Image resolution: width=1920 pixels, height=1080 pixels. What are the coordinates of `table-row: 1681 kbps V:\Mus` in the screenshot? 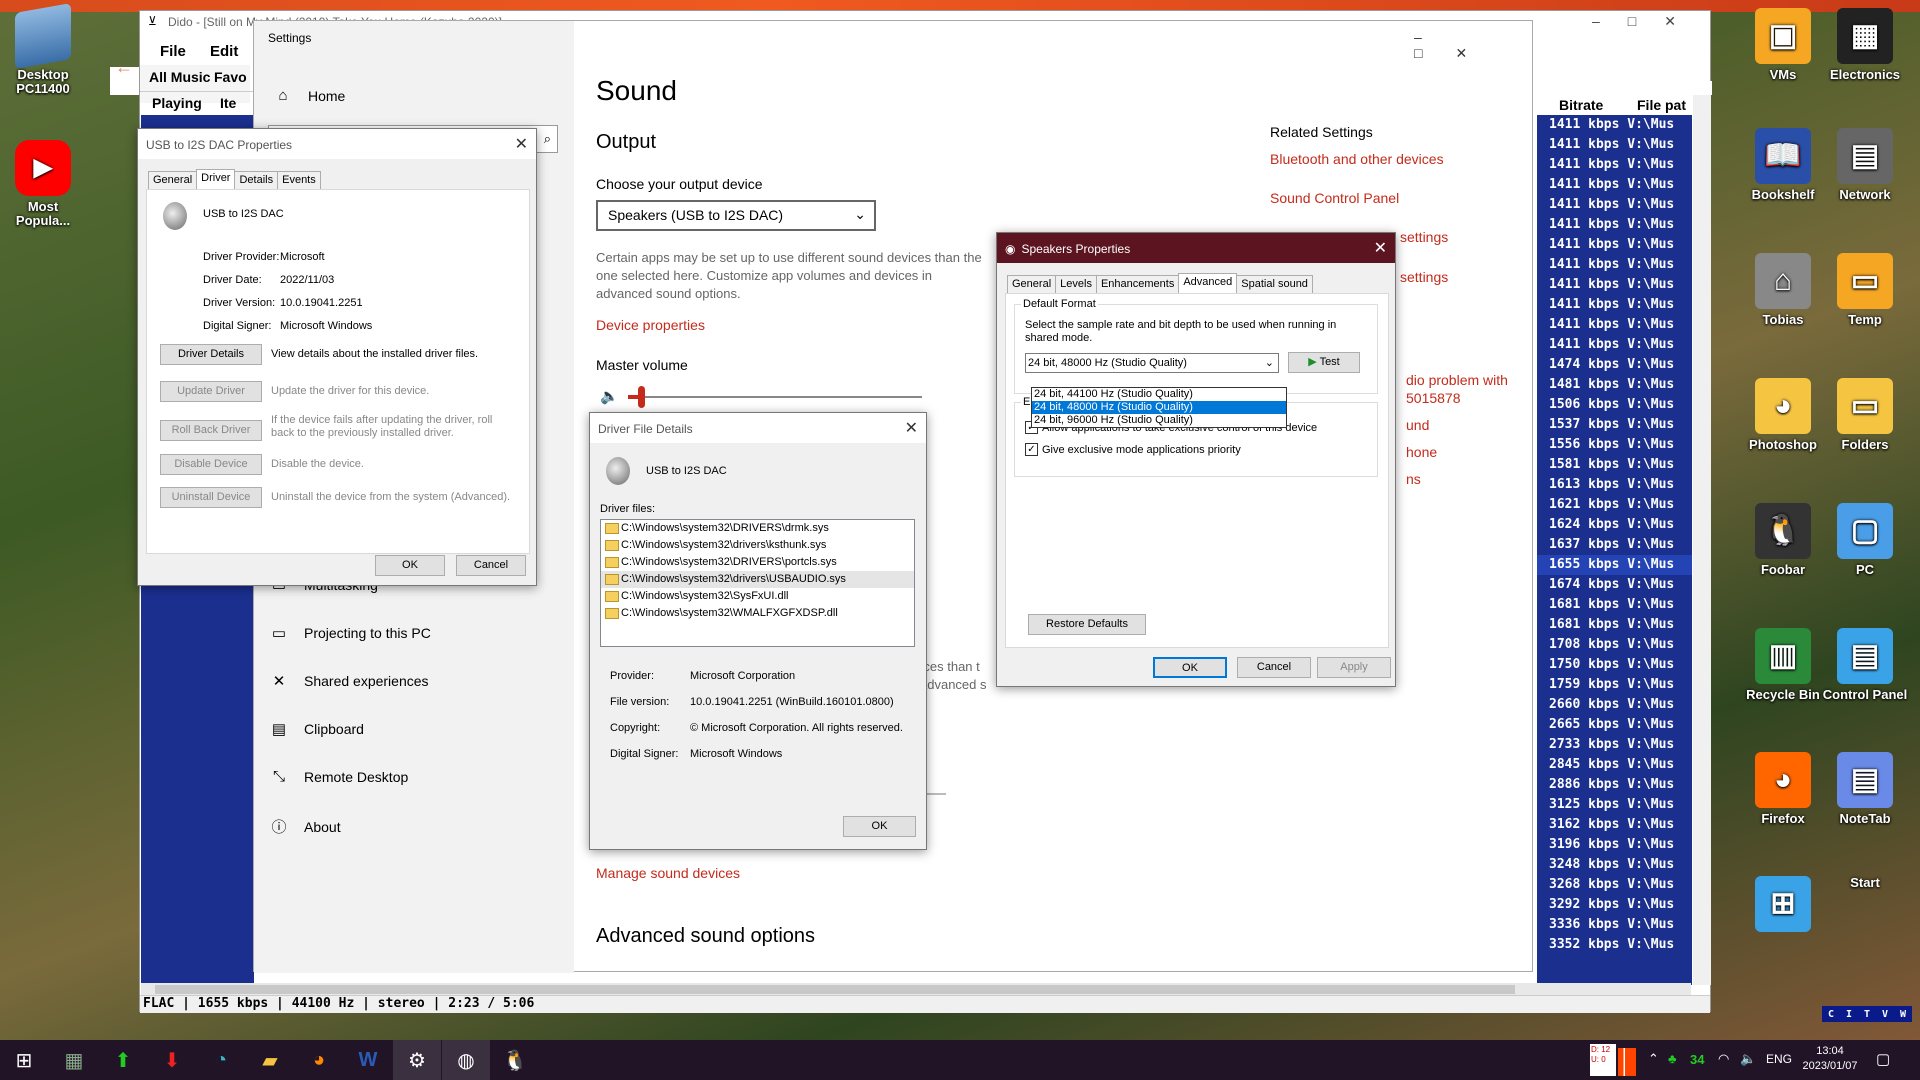 It's located at (1614, 605).